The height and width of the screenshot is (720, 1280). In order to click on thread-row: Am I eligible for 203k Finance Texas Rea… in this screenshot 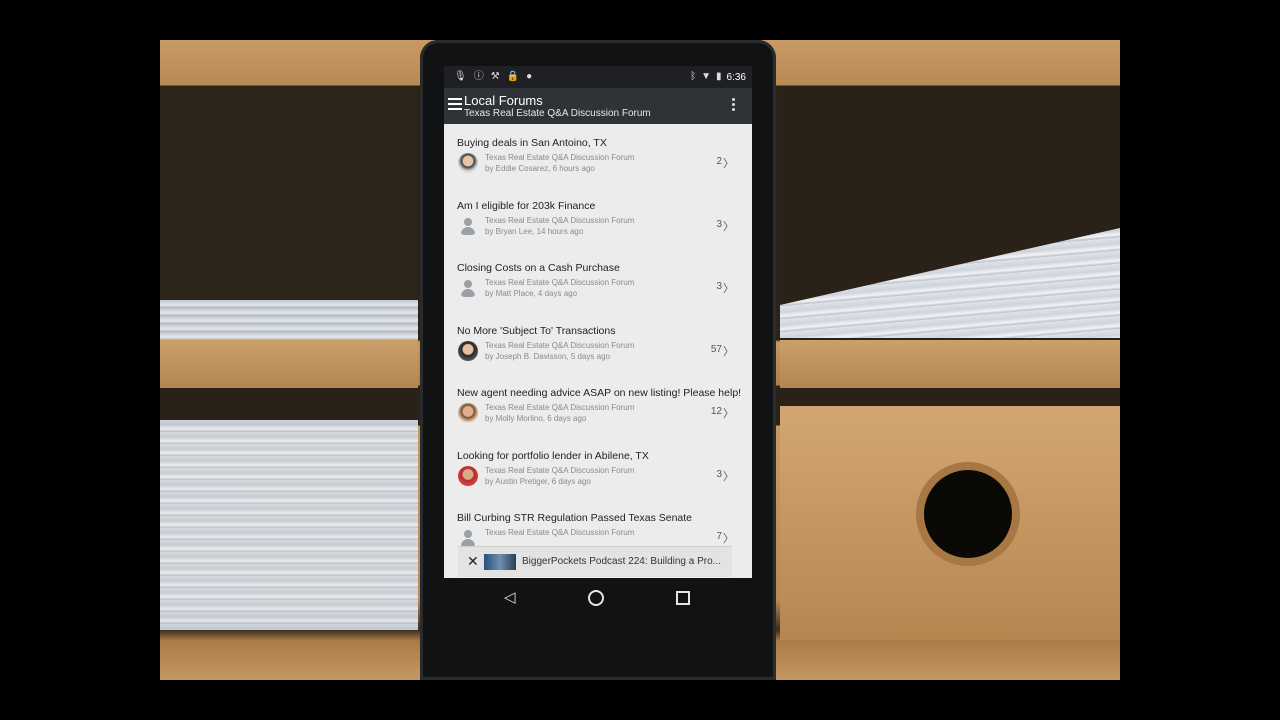, I will do `click(598, 218)`.